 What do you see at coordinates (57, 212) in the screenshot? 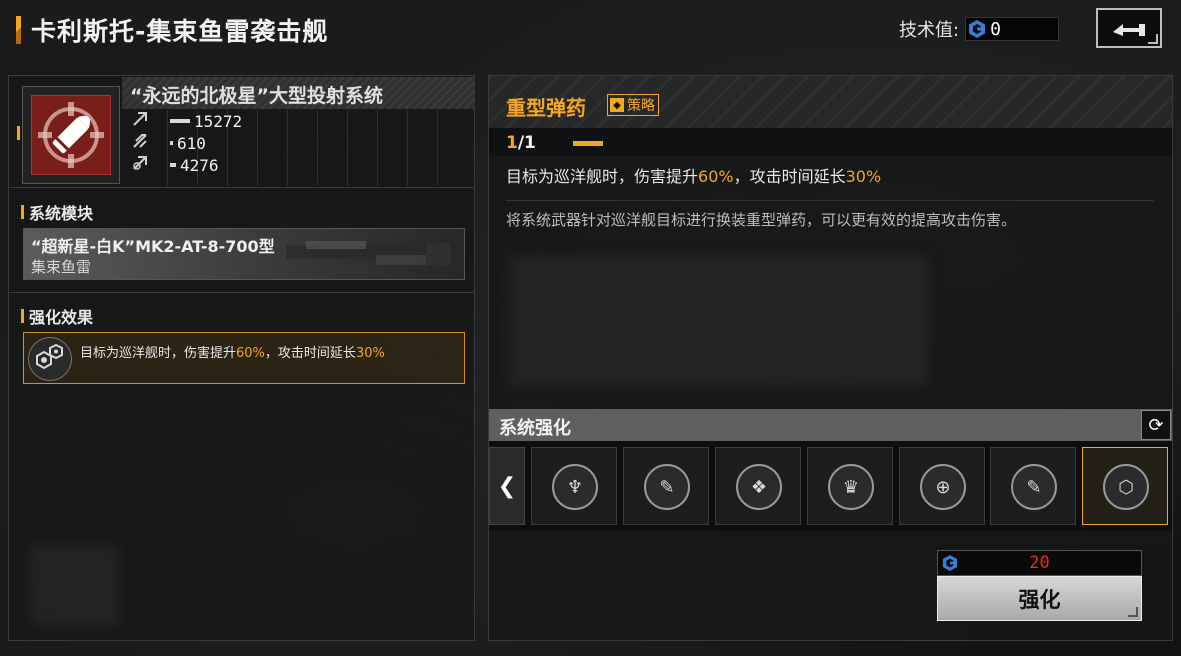
I see `module-section-label: 系统模块` at bounding box center [57, 212].